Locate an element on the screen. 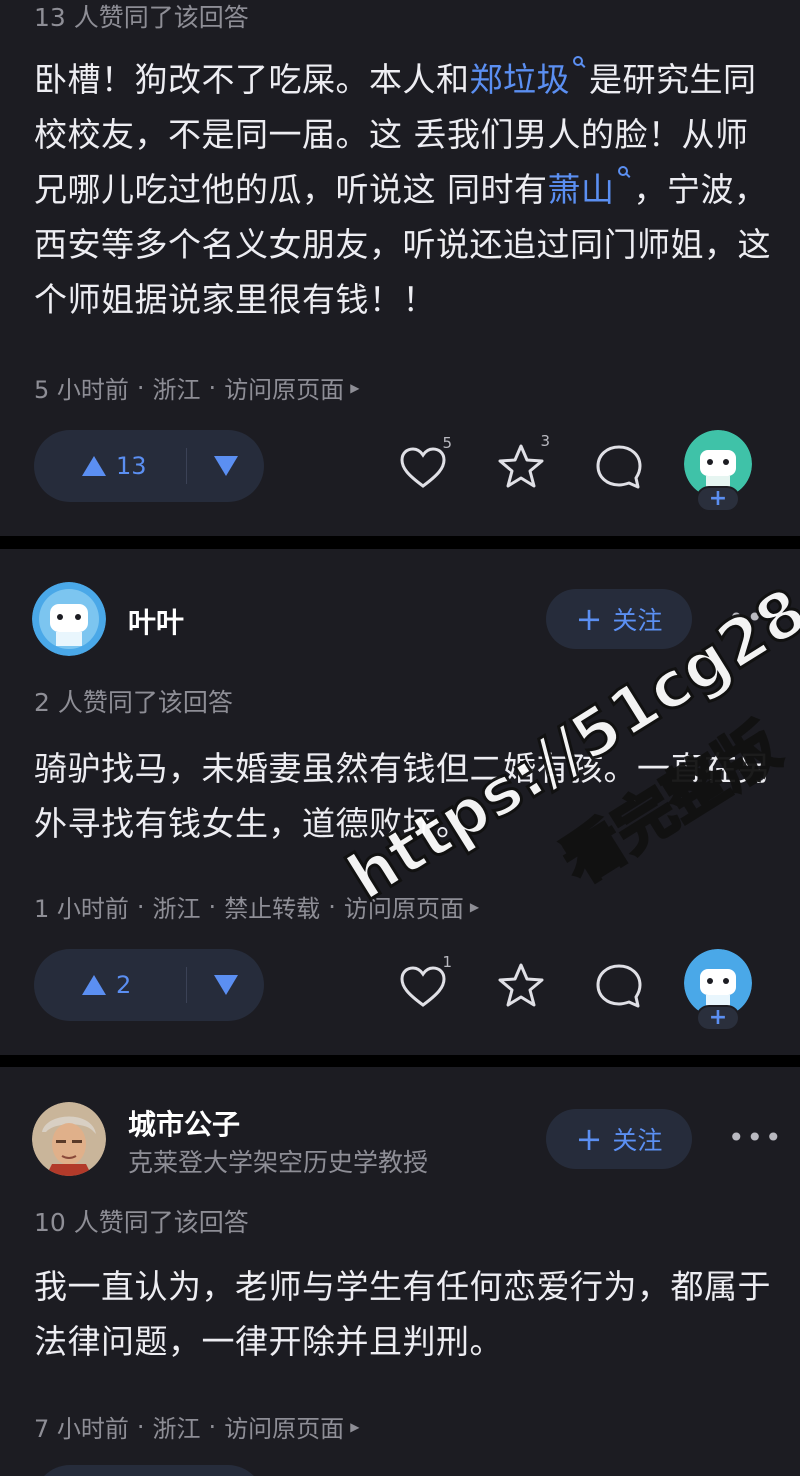  user-title: 克莱登大学架空历史学教授 is located at coordinates (278, 1162).